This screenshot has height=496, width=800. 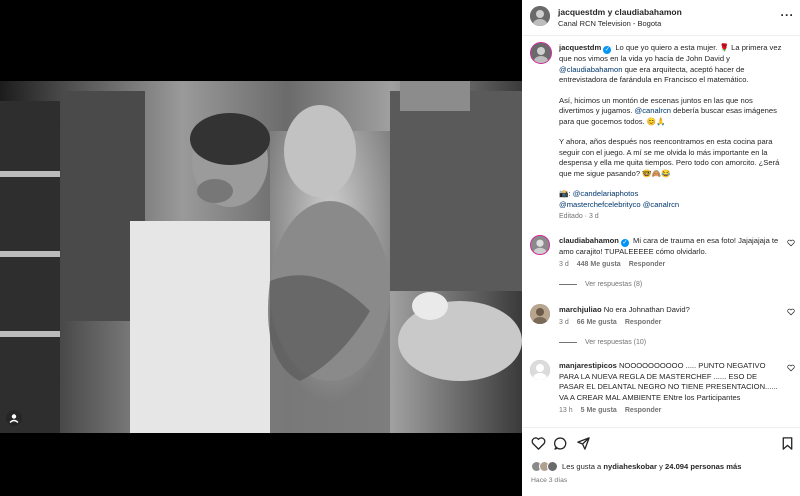 I want to click on comment-text: marchjuliao No era Johnathan David?, so click(x=670, y=310).